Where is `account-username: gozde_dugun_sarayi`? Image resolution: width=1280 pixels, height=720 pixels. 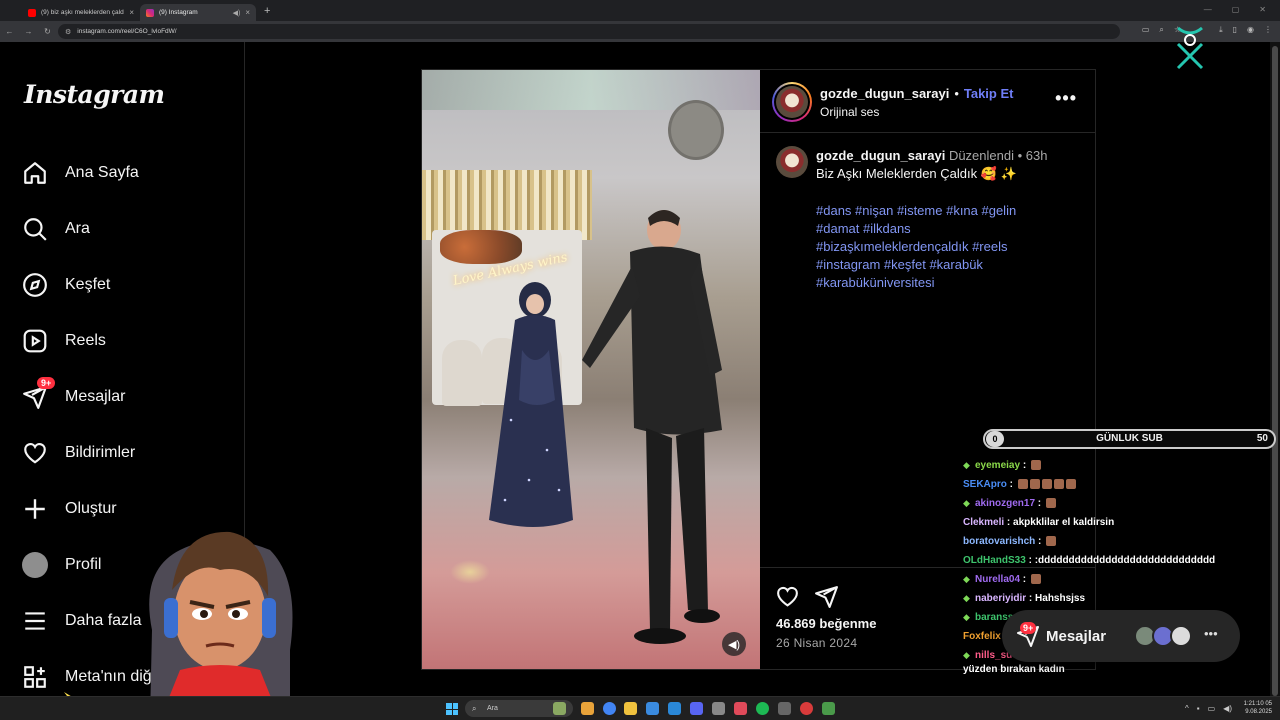
account-username: gozde_dugun_sarayi is located at coordinates (884, 93).